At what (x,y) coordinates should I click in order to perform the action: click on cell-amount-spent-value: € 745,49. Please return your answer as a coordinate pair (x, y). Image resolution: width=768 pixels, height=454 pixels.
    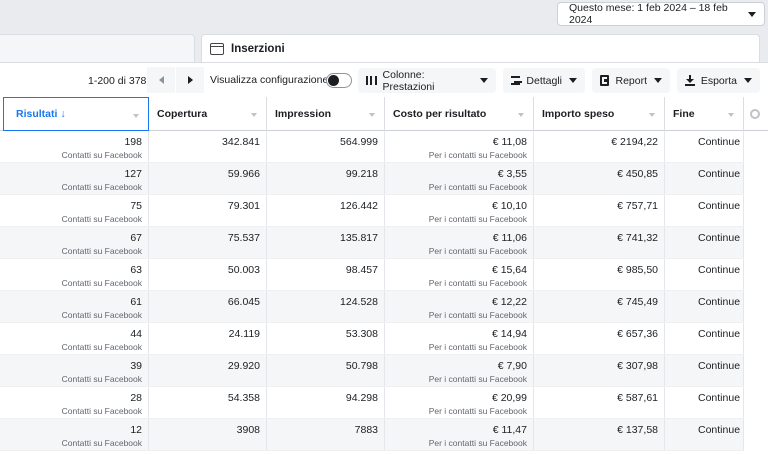
    Looking at the image, I should click on (637, 302).